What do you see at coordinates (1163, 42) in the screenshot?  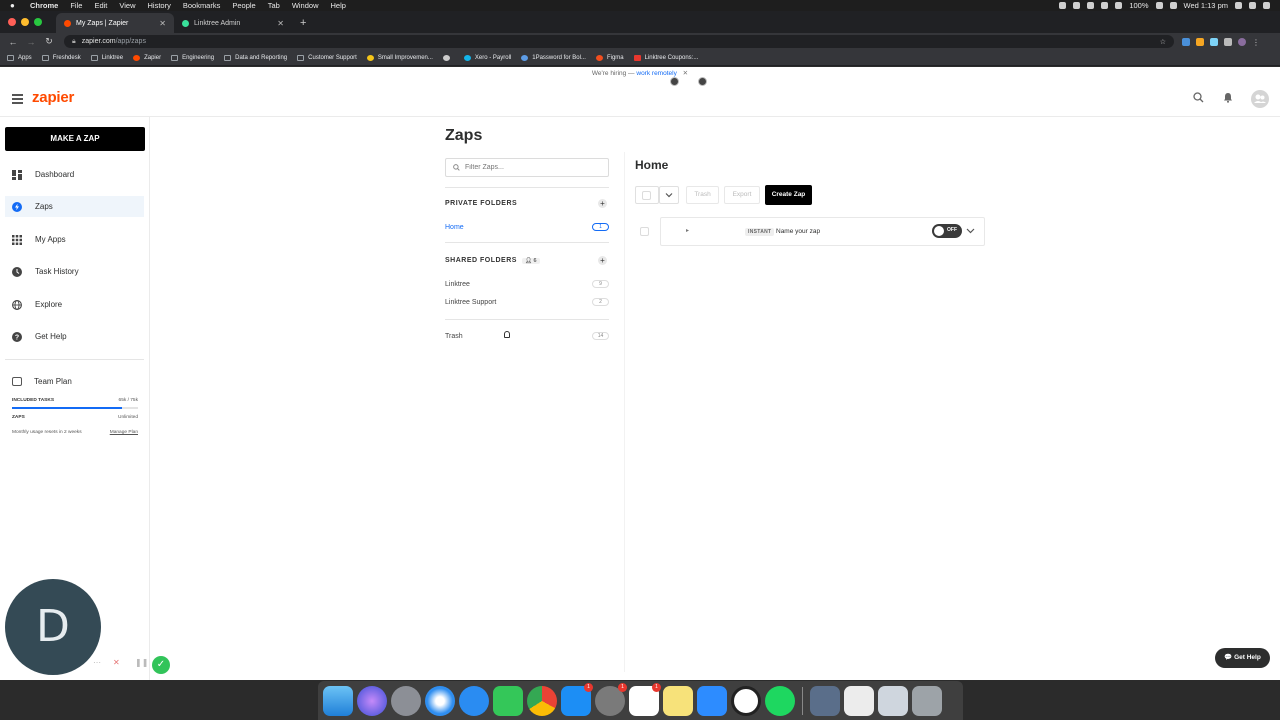 I see `star-icon: ☆` at bounding box center [1163, 42].